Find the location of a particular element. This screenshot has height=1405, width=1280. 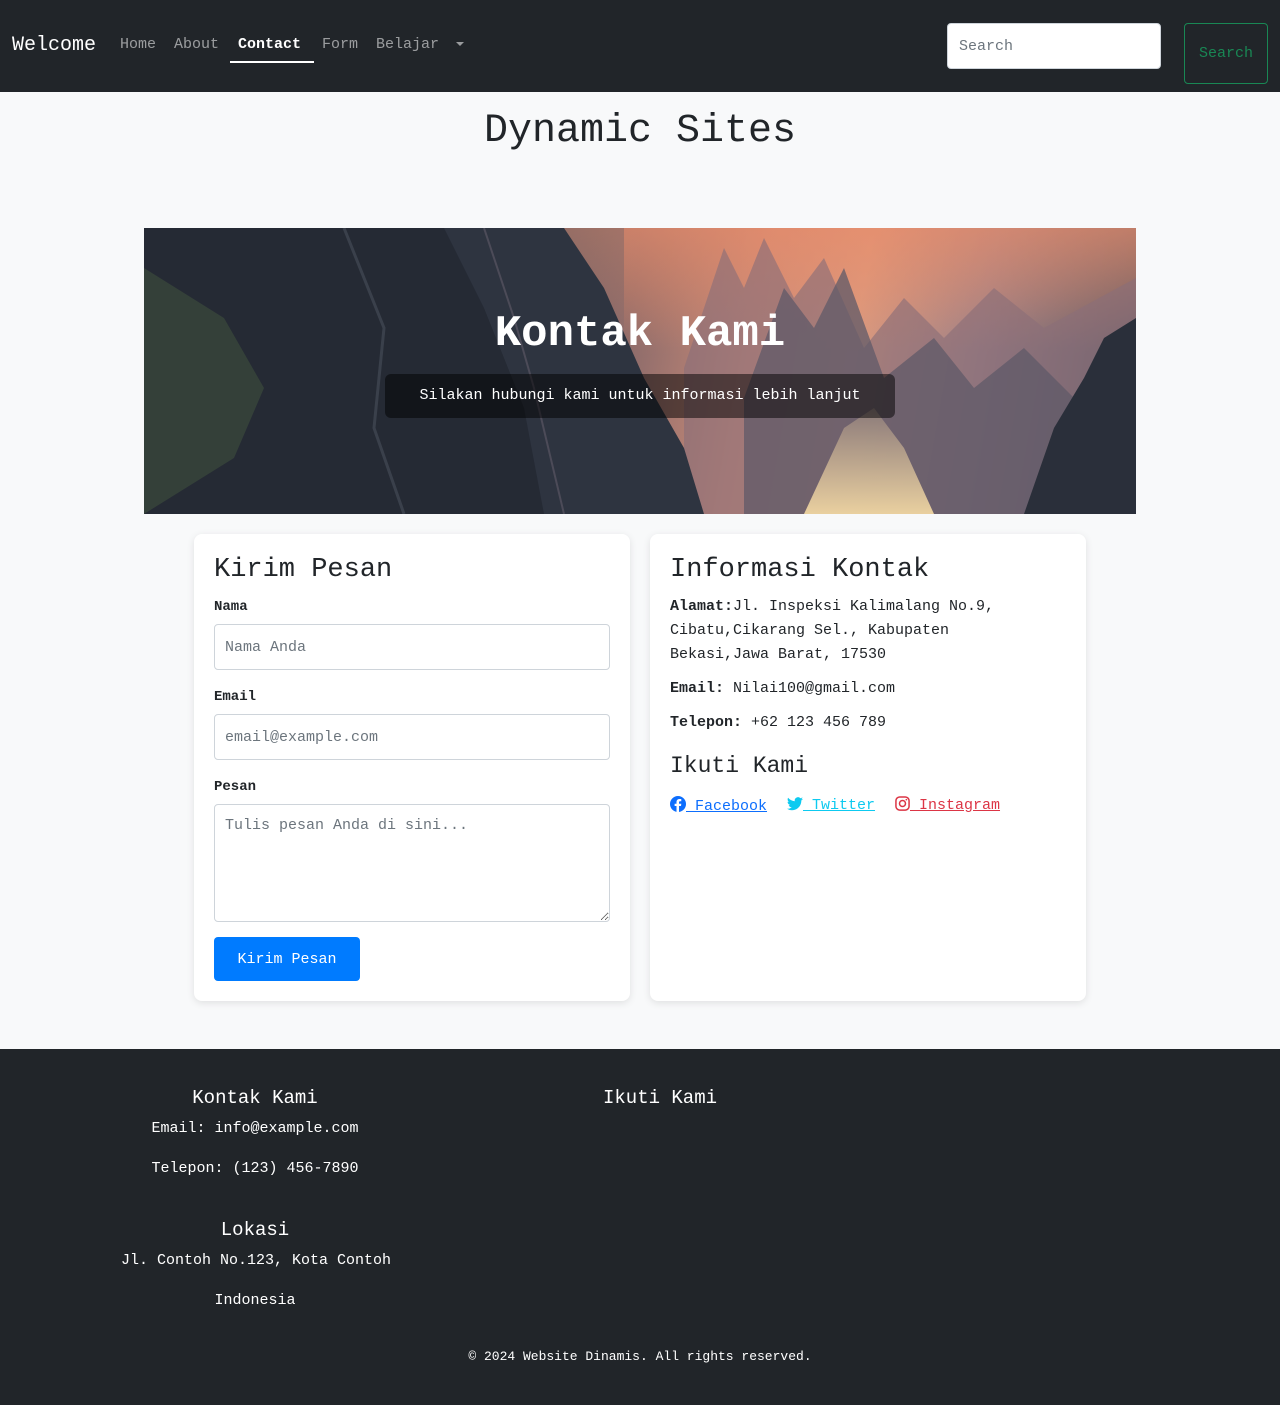

nav-item-home: Home is located at coordinates (138, 45).